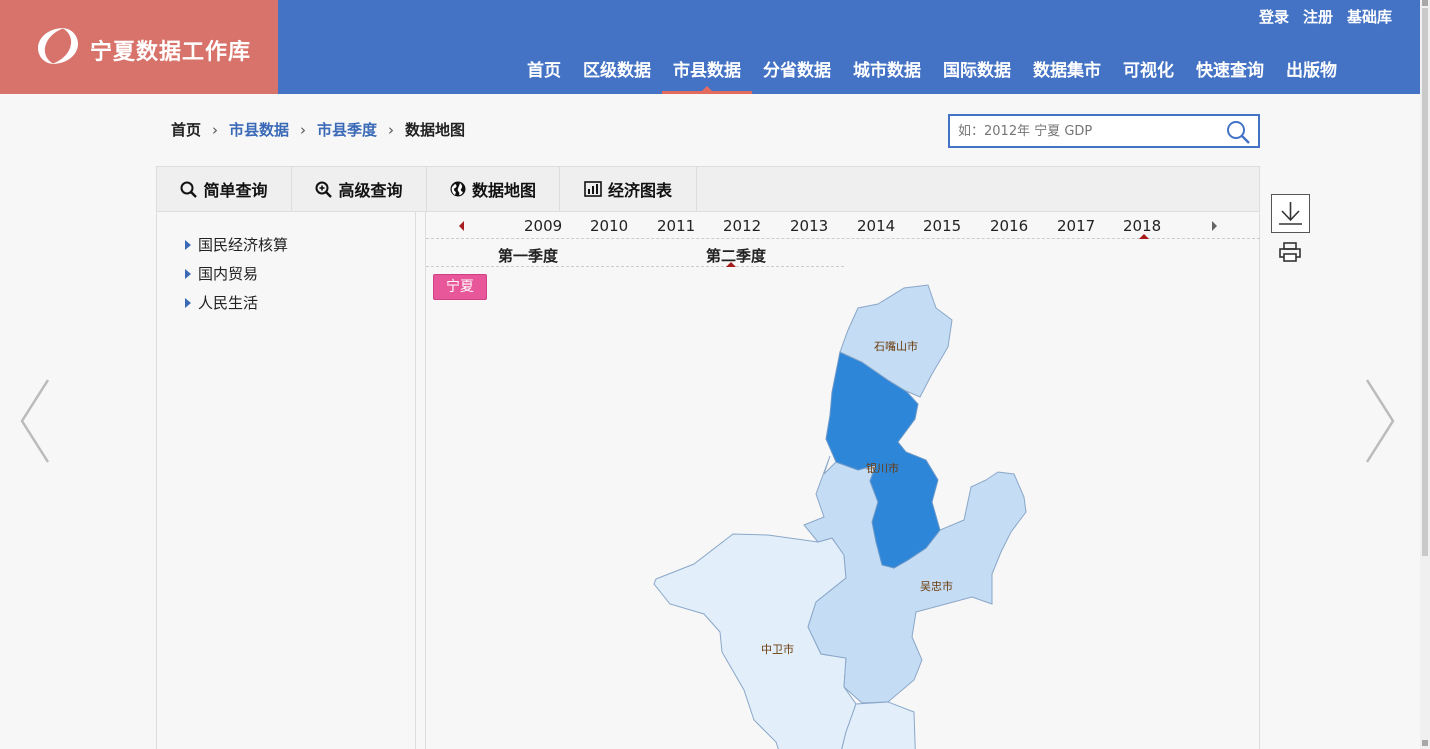  I want to click on tab-economic-charts: 经济图表, so click(628, 189).